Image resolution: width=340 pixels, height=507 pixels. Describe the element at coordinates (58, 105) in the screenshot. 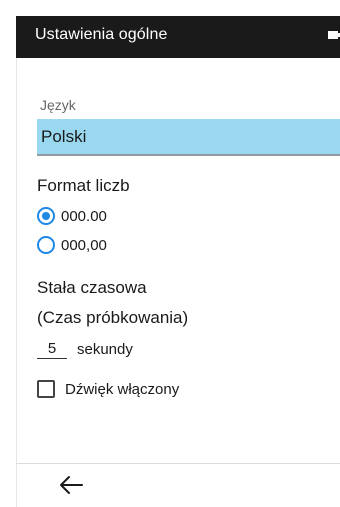

I see `language-label: Język` at that location.